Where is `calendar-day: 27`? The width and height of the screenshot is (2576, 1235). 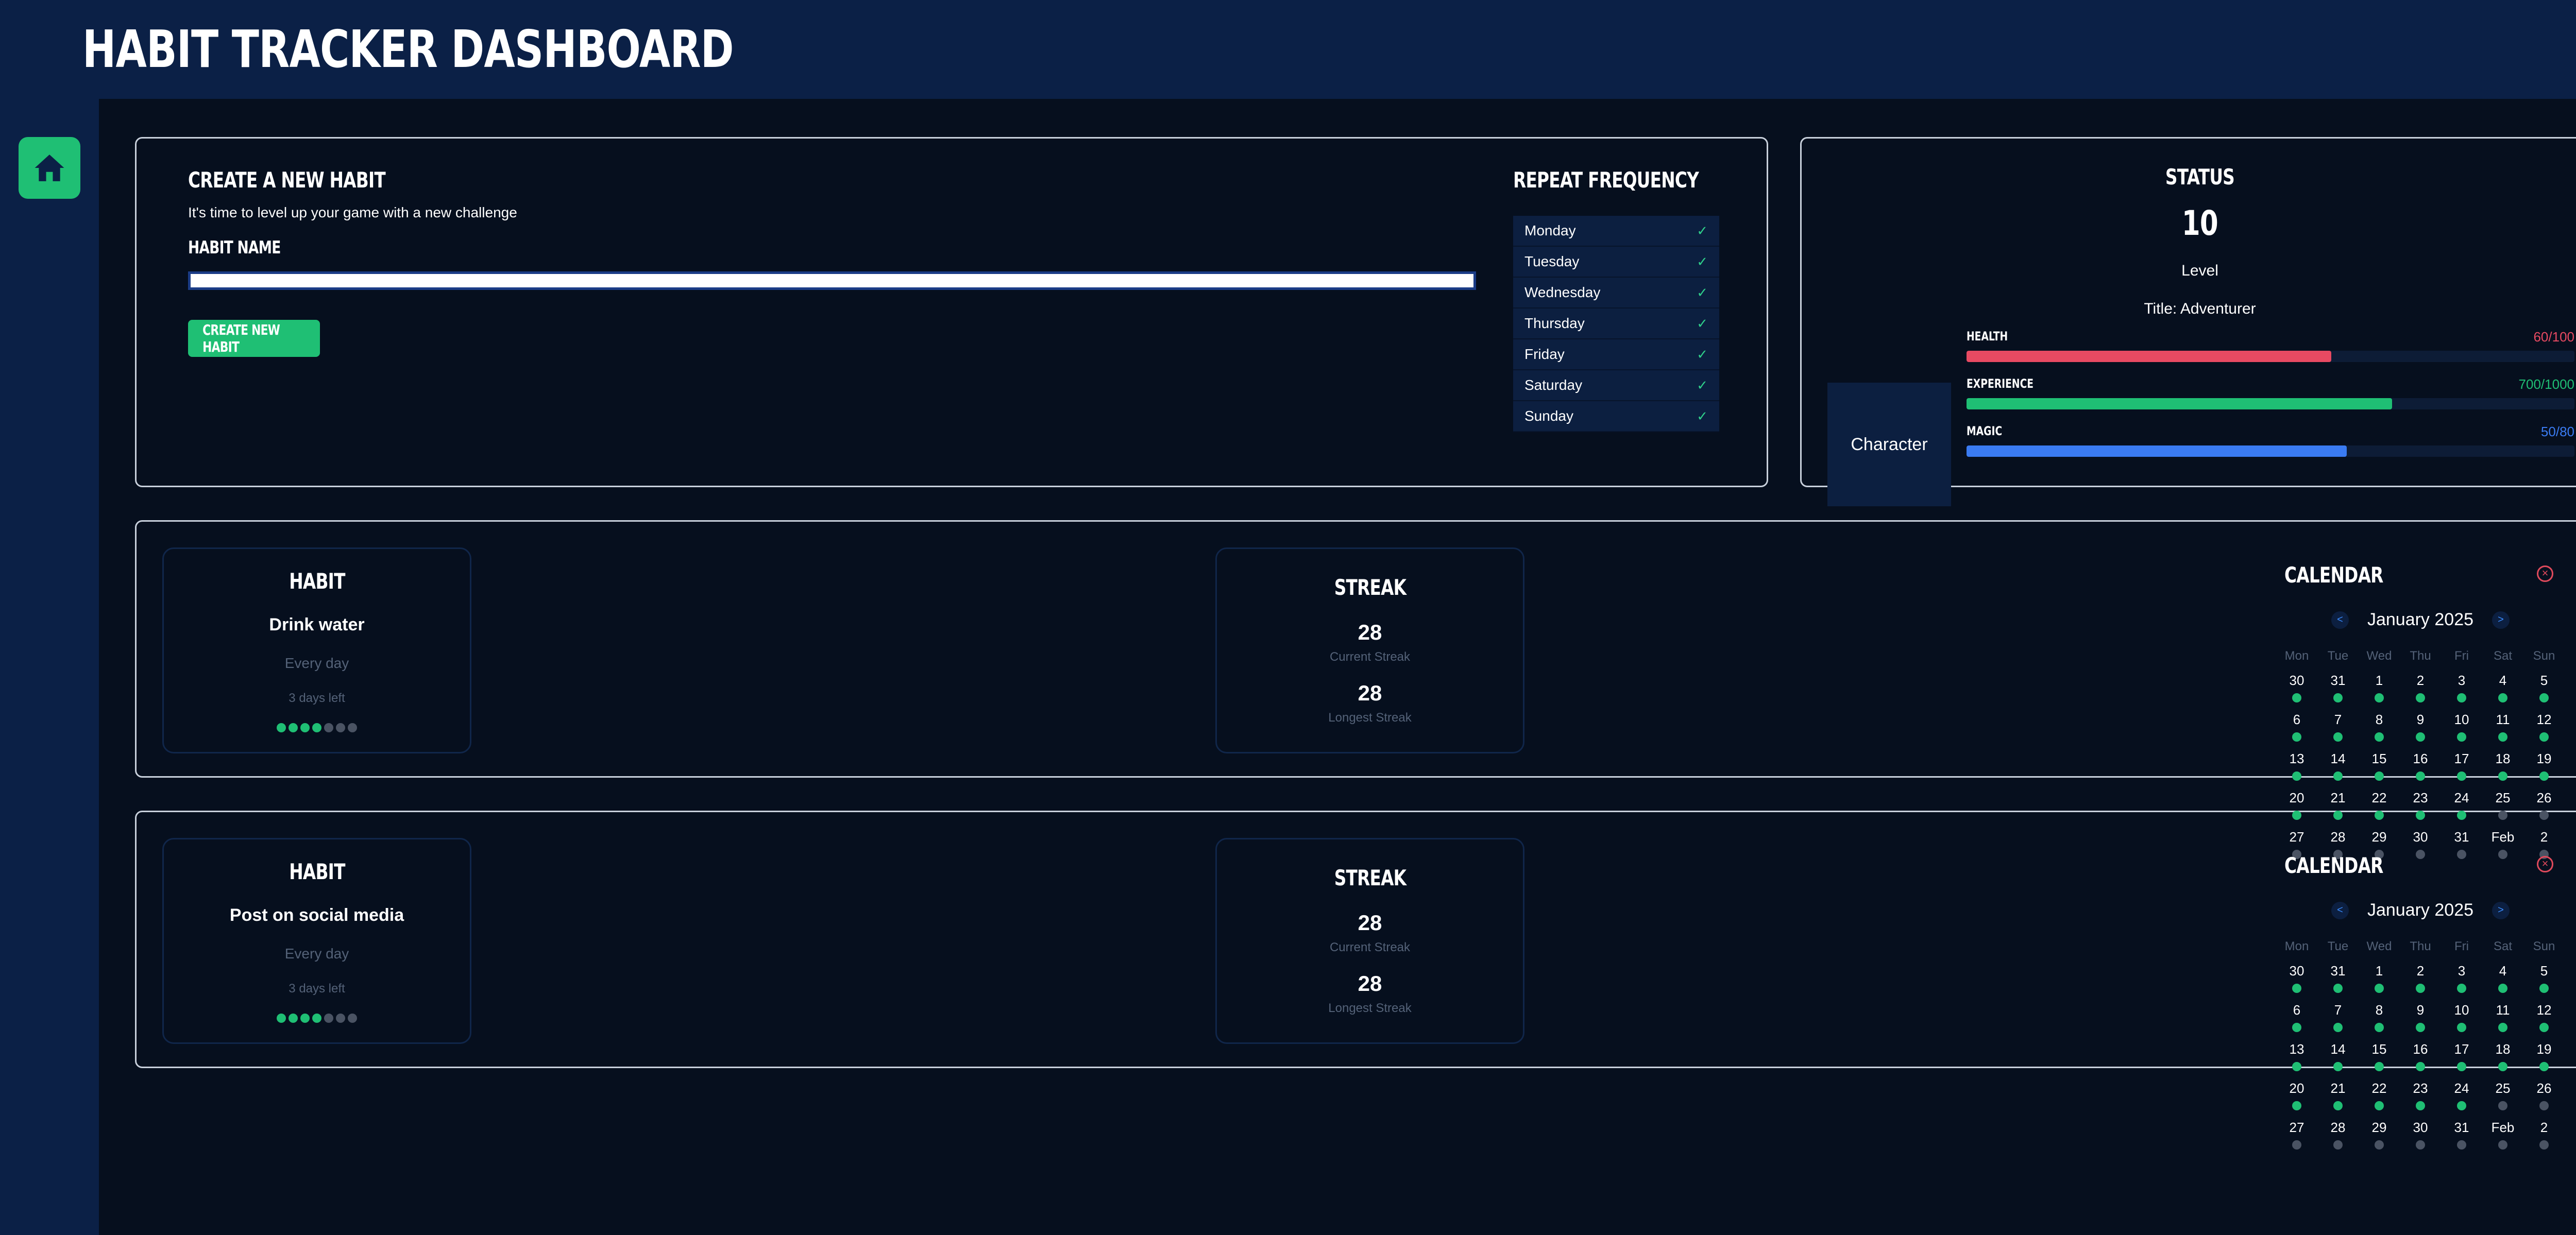
calendar-day: 27 is located at coordinates (2296, 1136).